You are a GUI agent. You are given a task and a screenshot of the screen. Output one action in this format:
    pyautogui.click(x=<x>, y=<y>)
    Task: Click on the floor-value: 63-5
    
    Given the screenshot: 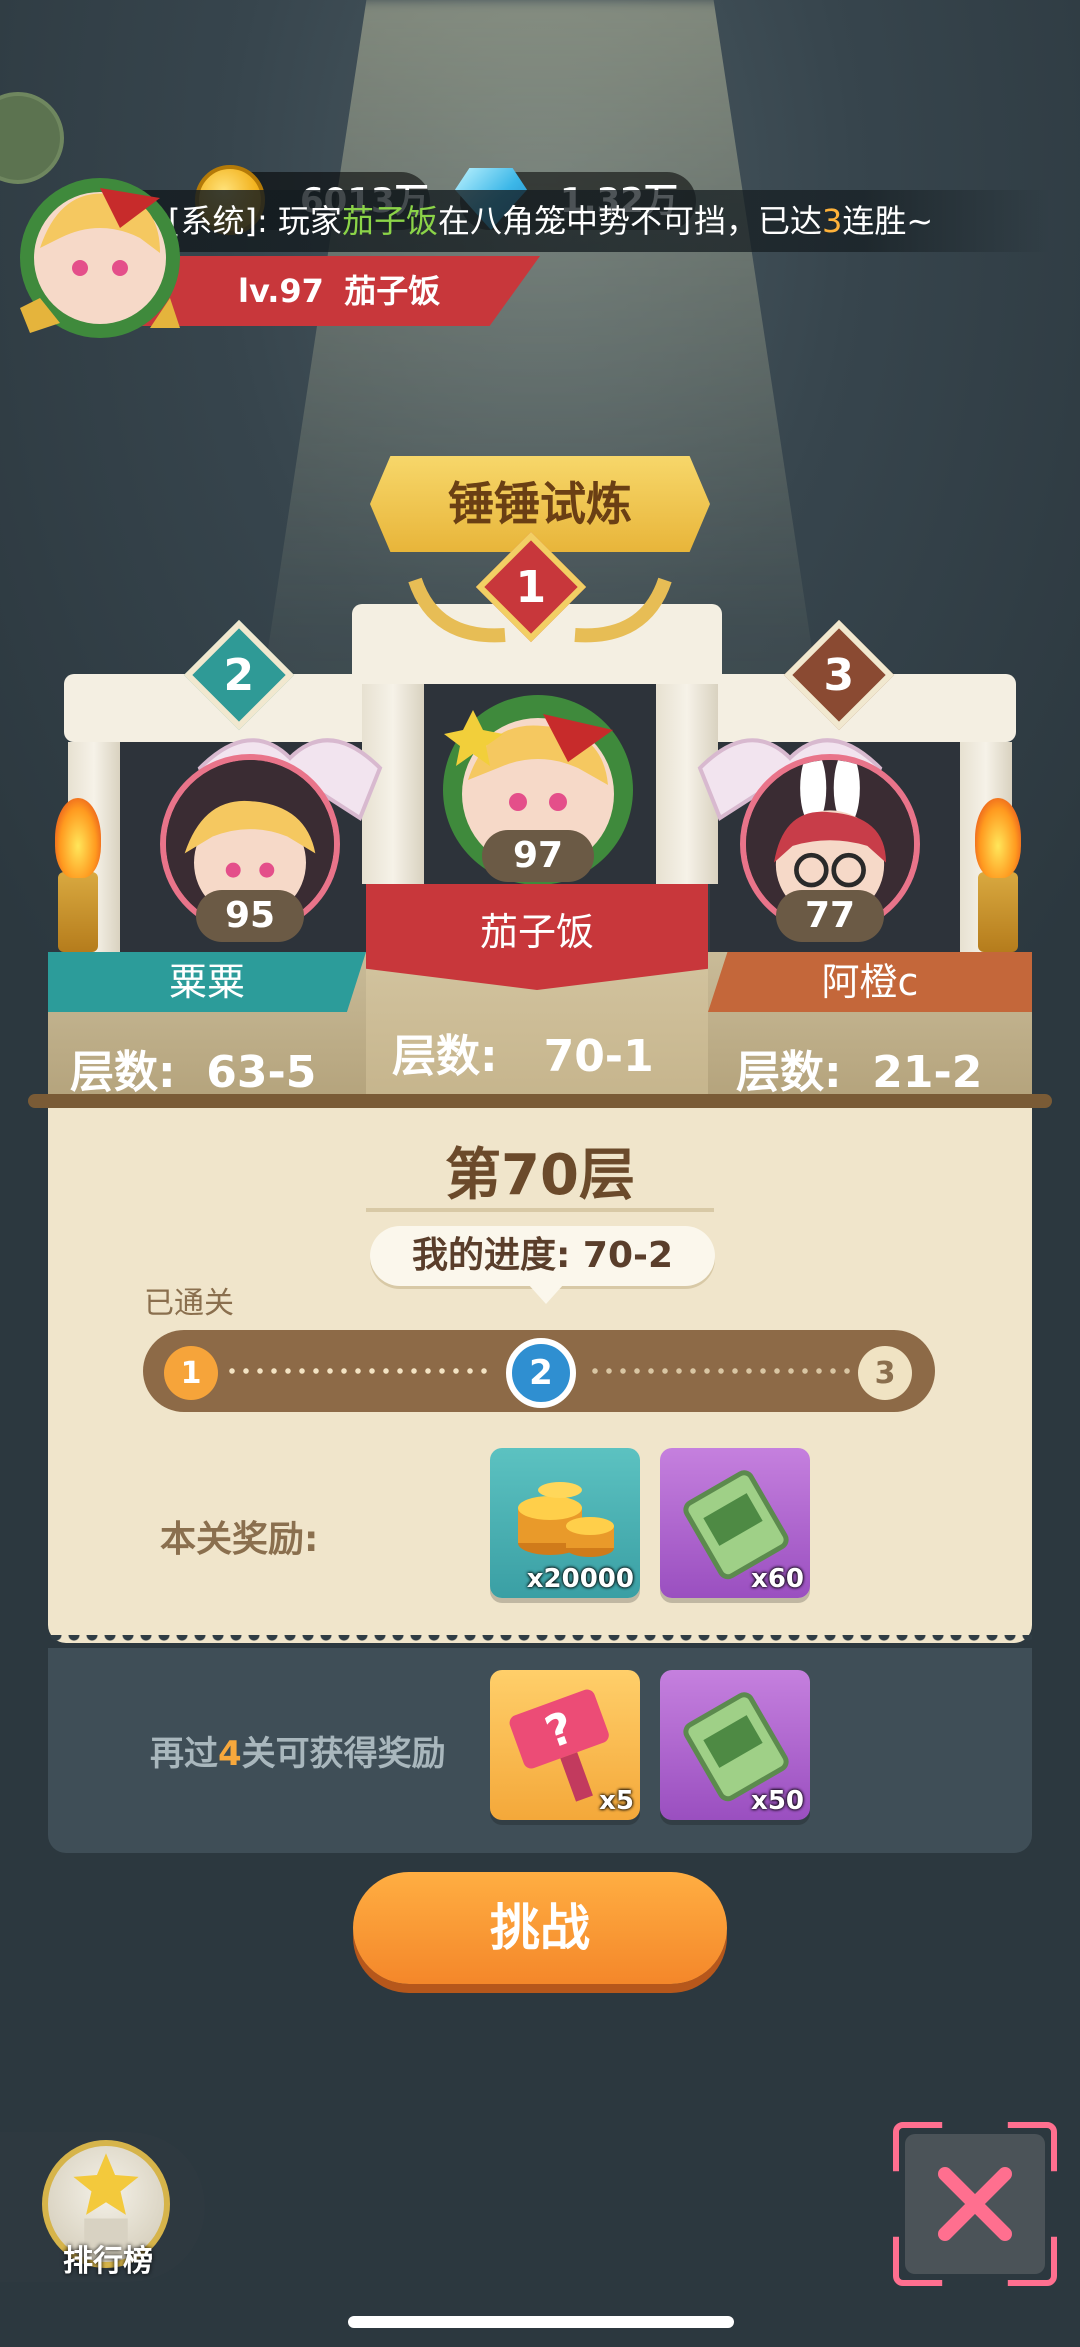 What is the action you would take?
    pyautogui.click(x=261, y=1072)
    